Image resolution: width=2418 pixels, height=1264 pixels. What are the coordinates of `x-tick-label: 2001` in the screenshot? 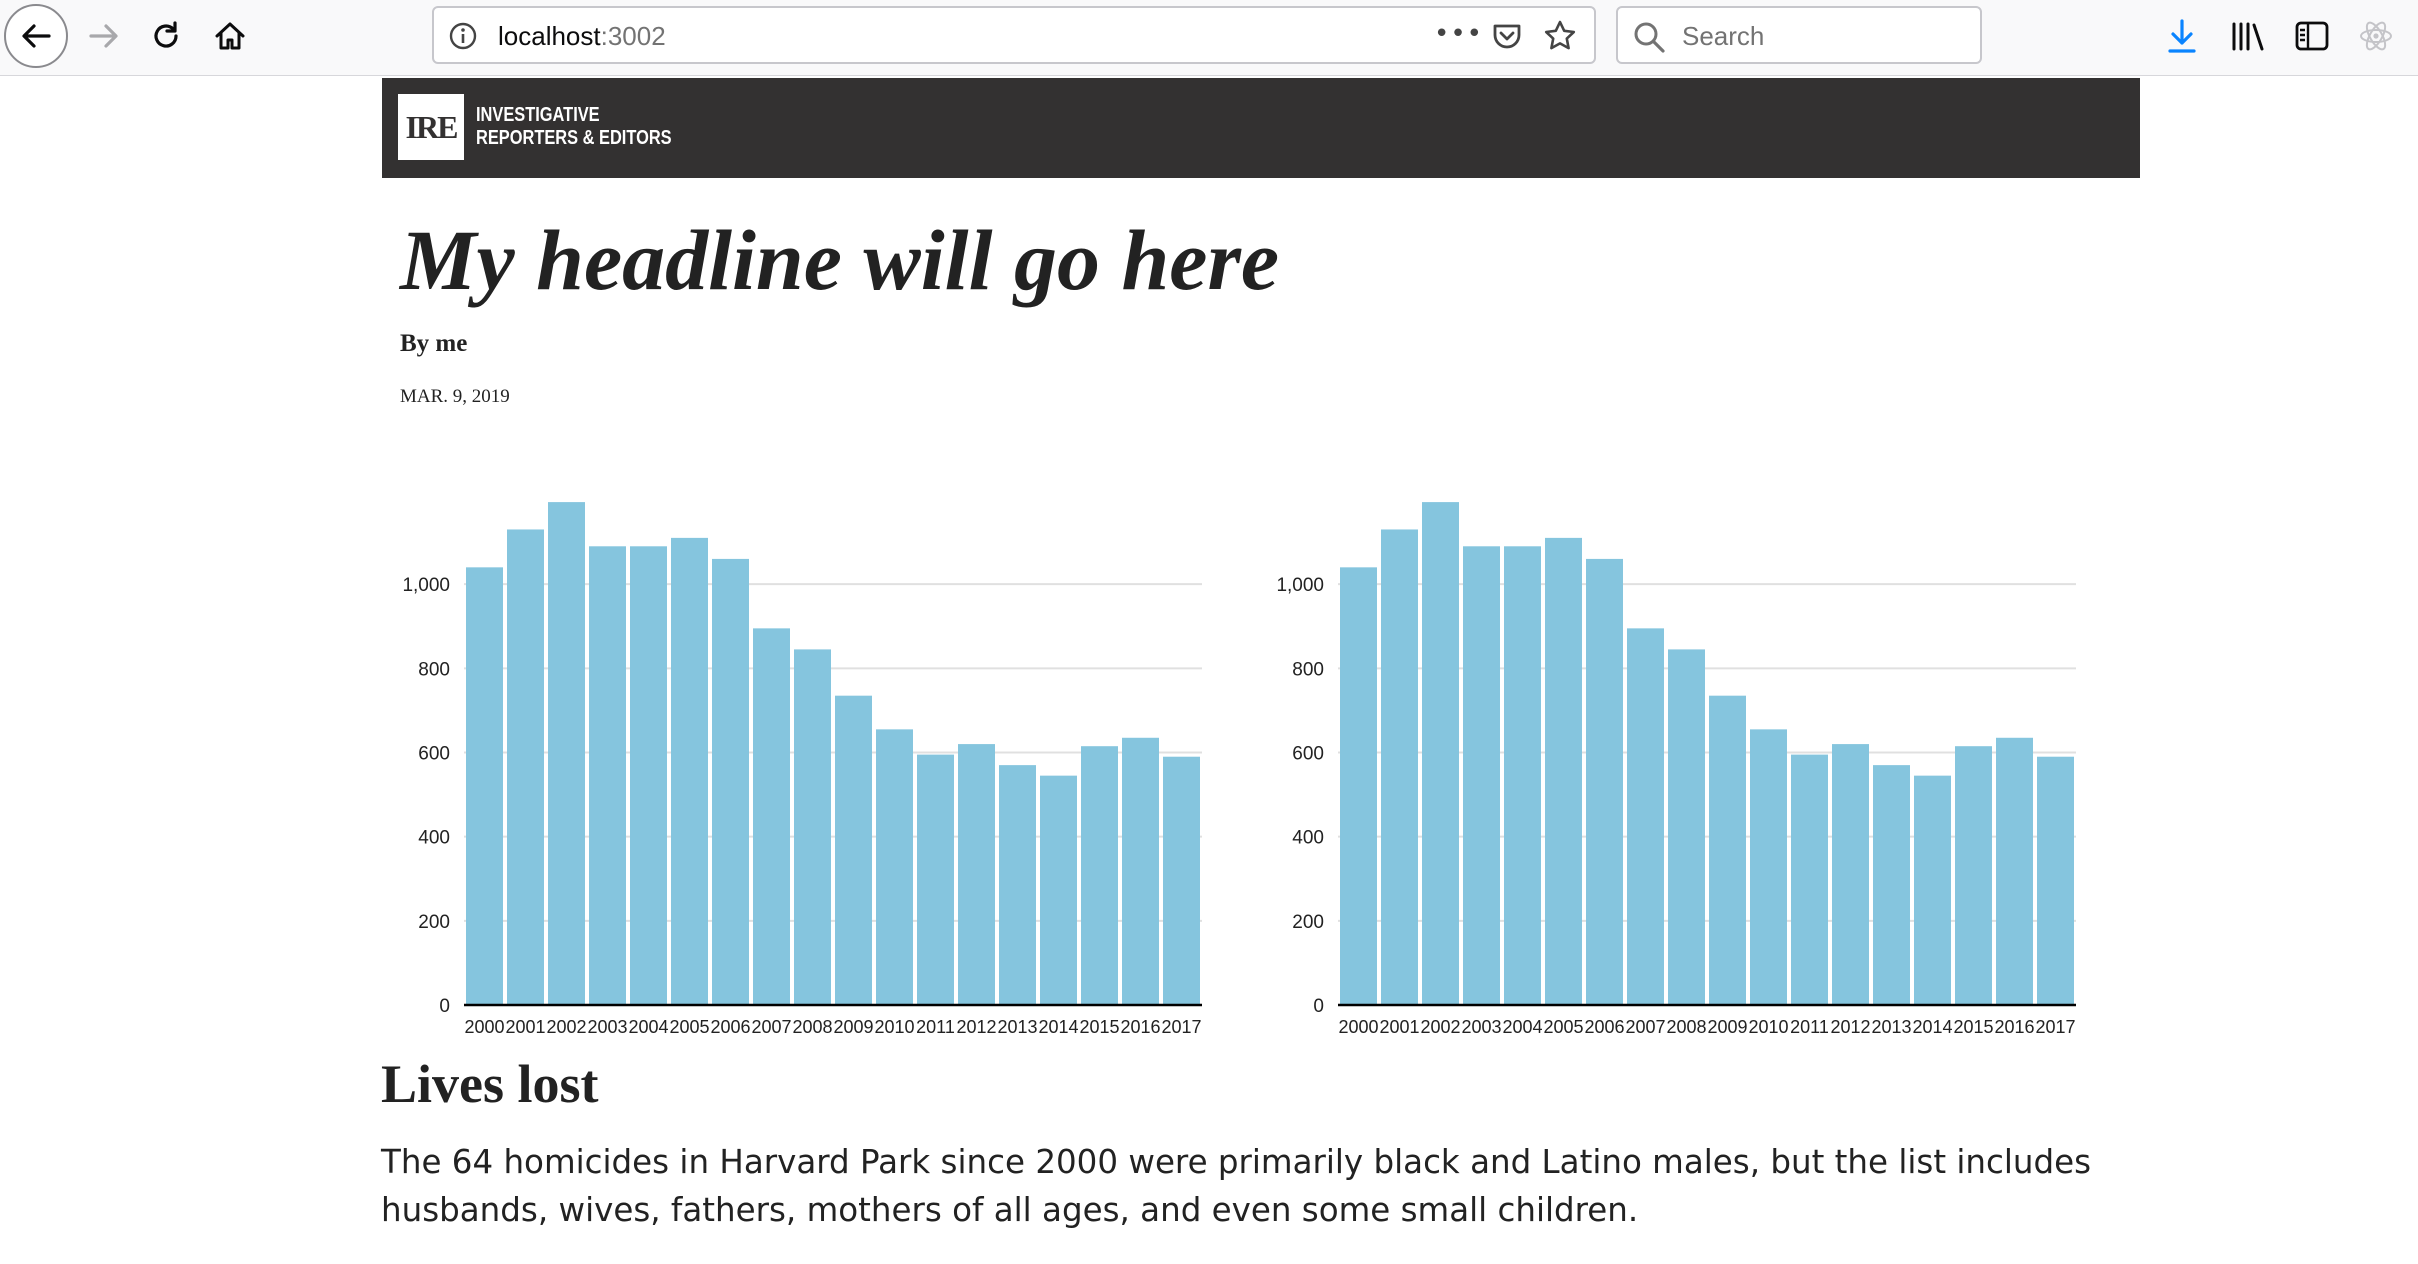 It's located at (525, 1027).